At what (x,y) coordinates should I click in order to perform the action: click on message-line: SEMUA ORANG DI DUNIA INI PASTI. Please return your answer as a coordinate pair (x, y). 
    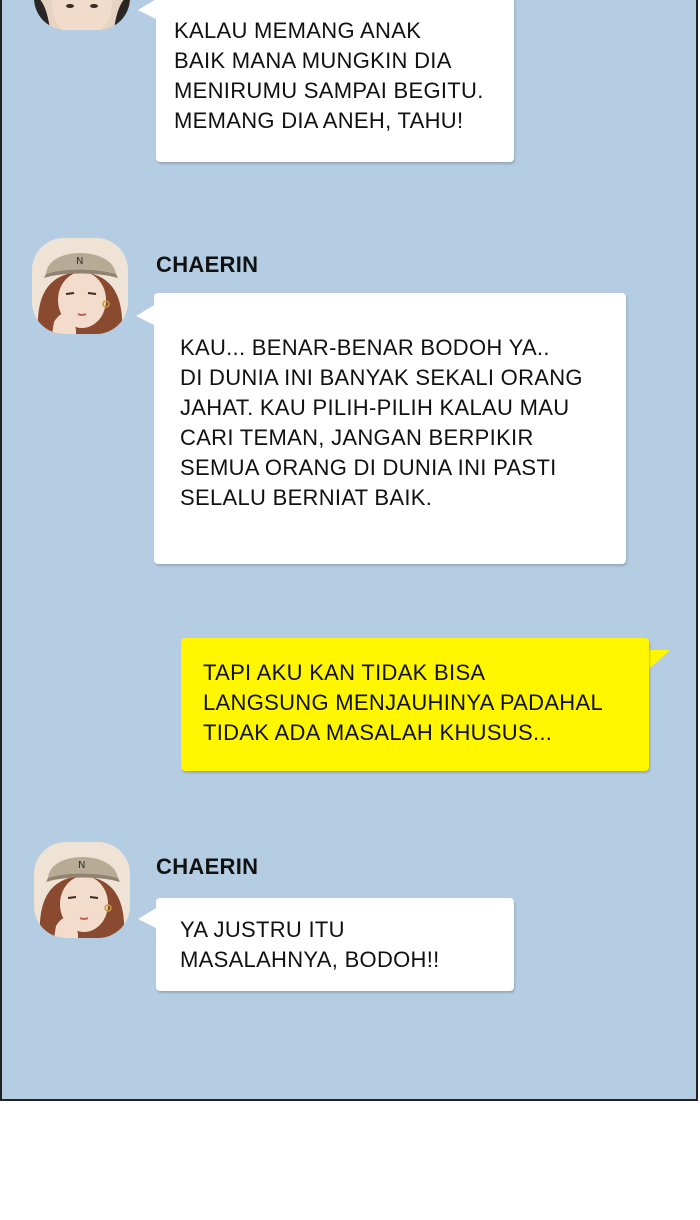
    Looking at the image, I should click on (368, 467).